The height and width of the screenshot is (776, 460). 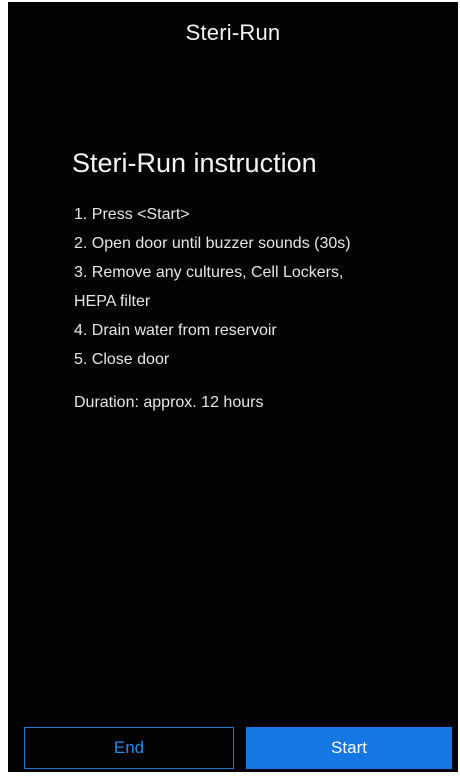 I want to click on start-button: Start, so click(x=349, y=748).